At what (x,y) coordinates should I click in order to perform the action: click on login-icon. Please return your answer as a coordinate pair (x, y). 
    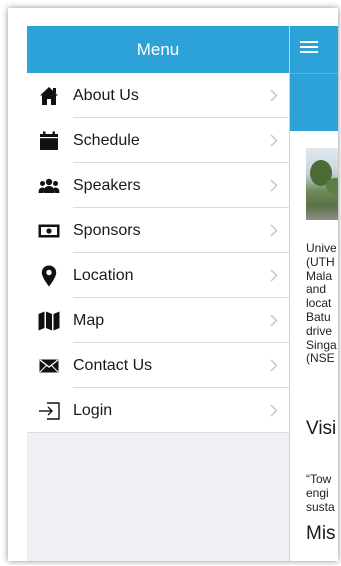
    Looking at the image, I should click on (49, 410).